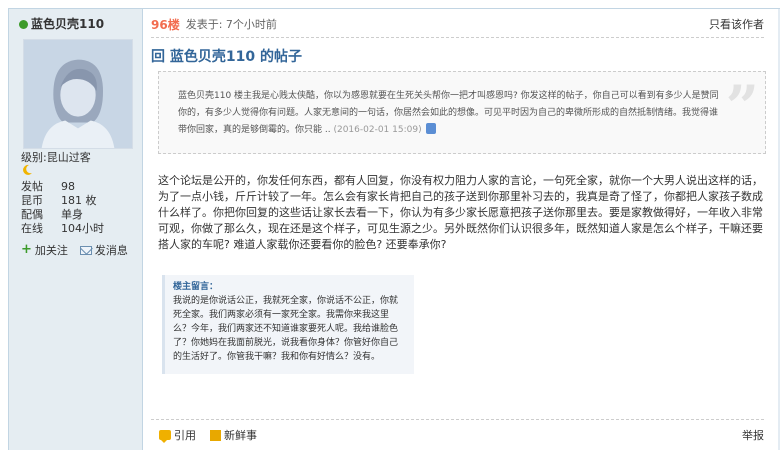  What do you see at coordinates (185, 435) in the screenshot?
I see `reply-quote-label: 引用` at bounding box center [185, 435].